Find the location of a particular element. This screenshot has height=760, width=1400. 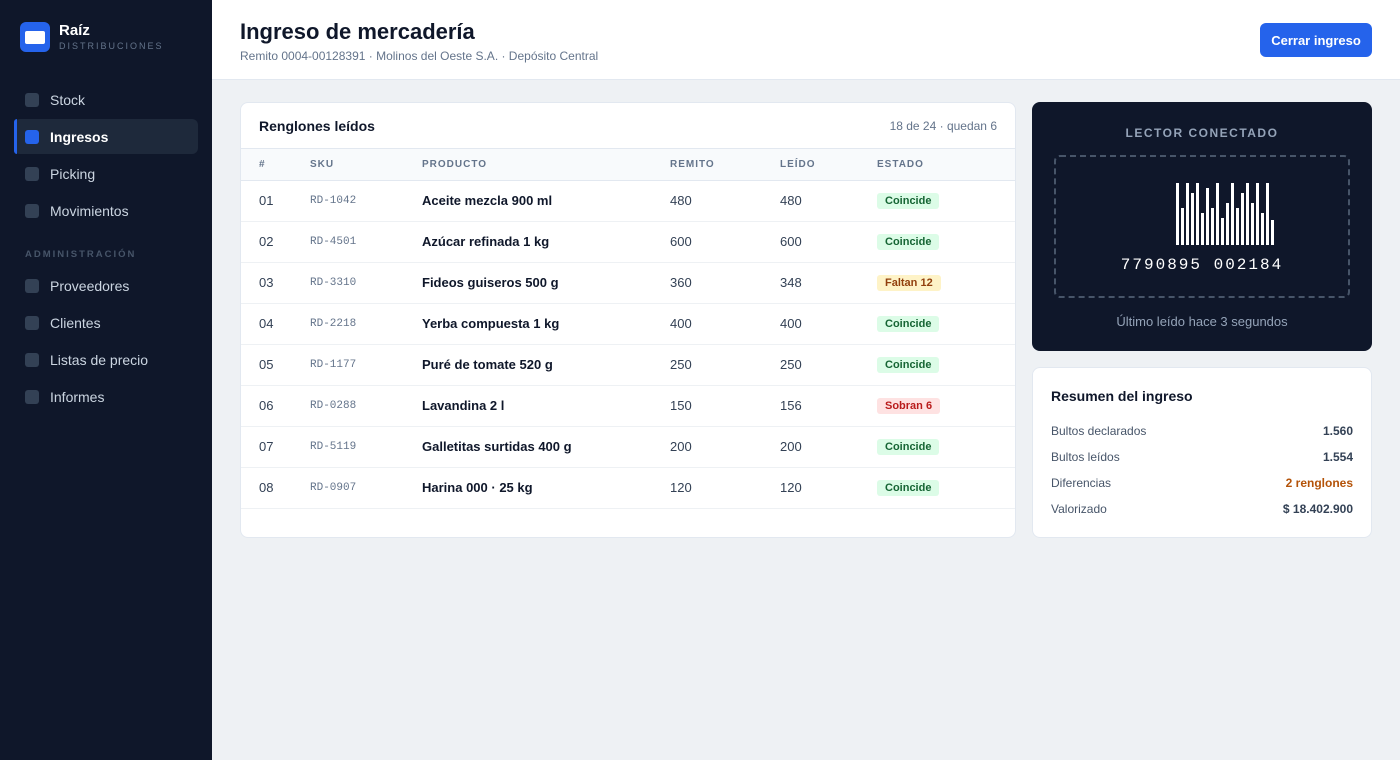

sidebar-item-proveedores: Proveedores is located at coordinates (106, 285).